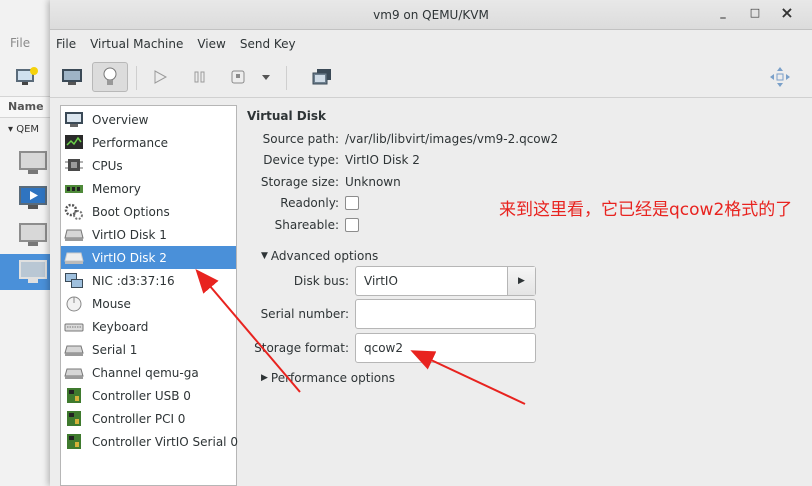 The width and height of the screenshot is (812, 486). I want to click on device-type-label: Device type:, so click(301, 160).